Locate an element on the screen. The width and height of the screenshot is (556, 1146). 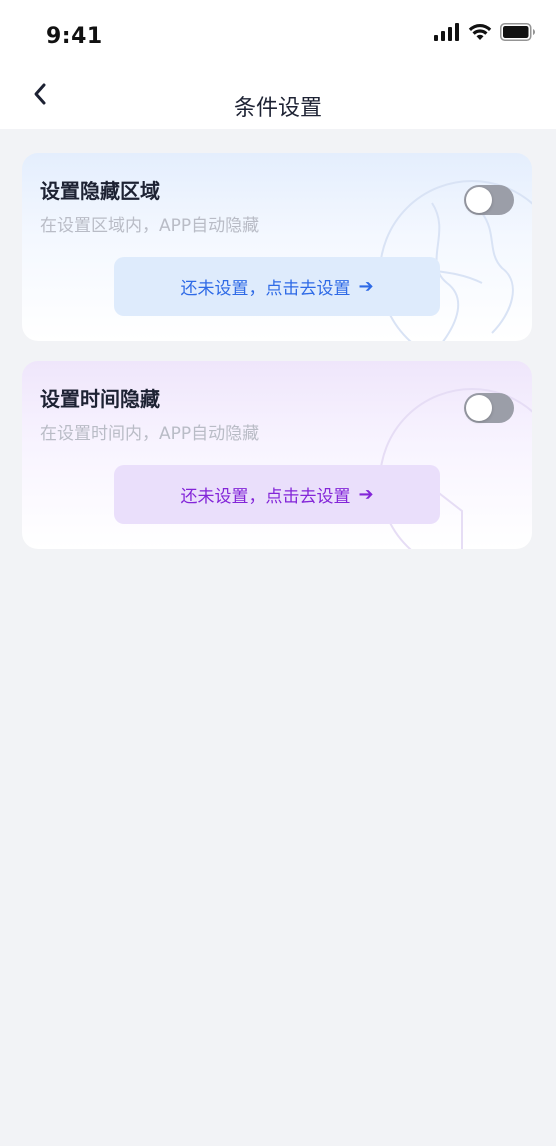
hide-time-toggle is located at coordinates (489, 408).